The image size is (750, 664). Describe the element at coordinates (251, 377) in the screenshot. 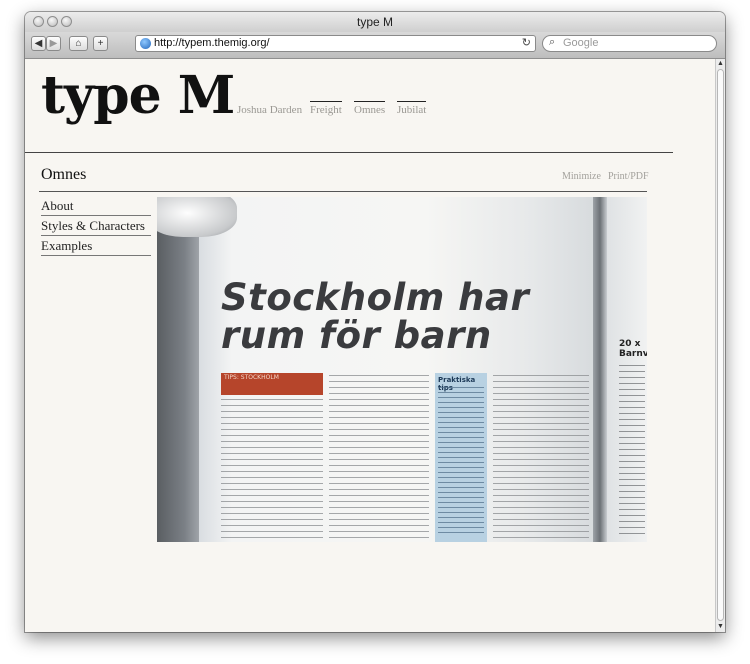

I see `photo-tag: TIPS: STOCKHOLM` at that location.